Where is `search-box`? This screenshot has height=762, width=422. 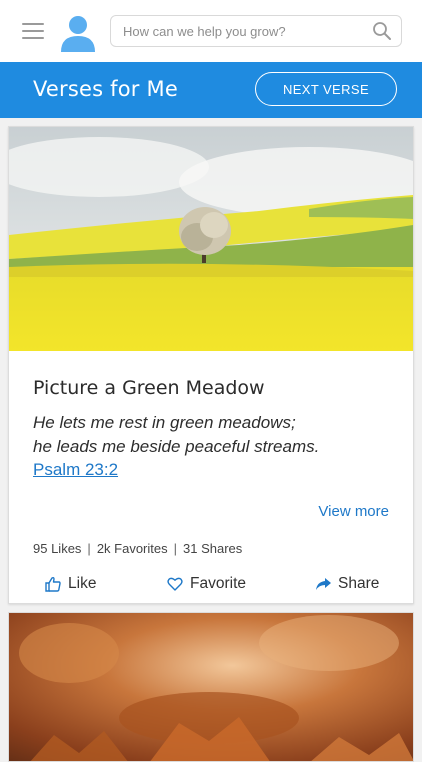 search-box is located at coordinates (256, 31).